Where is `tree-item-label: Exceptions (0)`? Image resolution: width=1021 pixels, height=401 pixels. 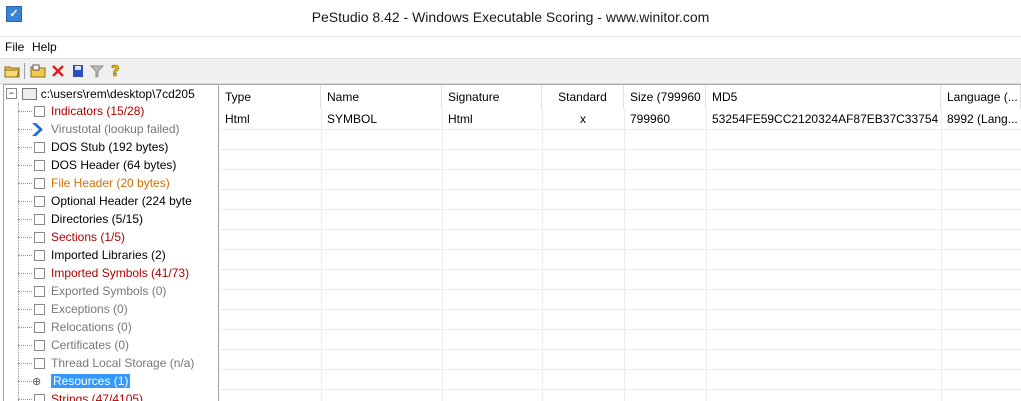
tree-item-label: Exceptions (0) is located at coordinates (89, 309).